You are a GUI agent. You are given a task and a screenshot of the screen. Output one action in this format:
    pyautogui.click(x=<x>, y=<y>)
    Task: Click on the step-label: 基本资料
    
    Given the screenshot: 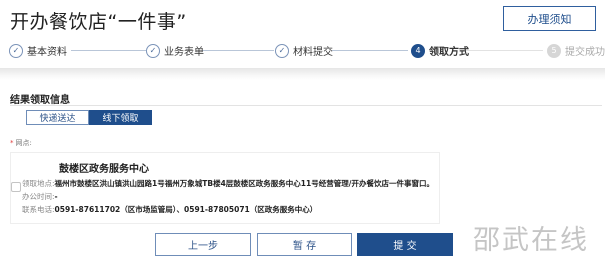 What is the action you would take?
    pyautogui.click(x=47, y=52)
    